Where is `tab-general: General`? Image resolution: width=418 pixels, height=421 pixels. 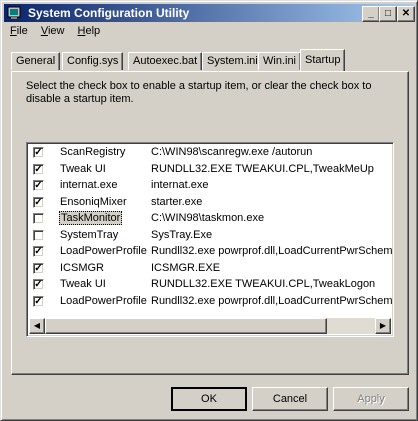
tab-general: General is located at coordinates (36, 61).